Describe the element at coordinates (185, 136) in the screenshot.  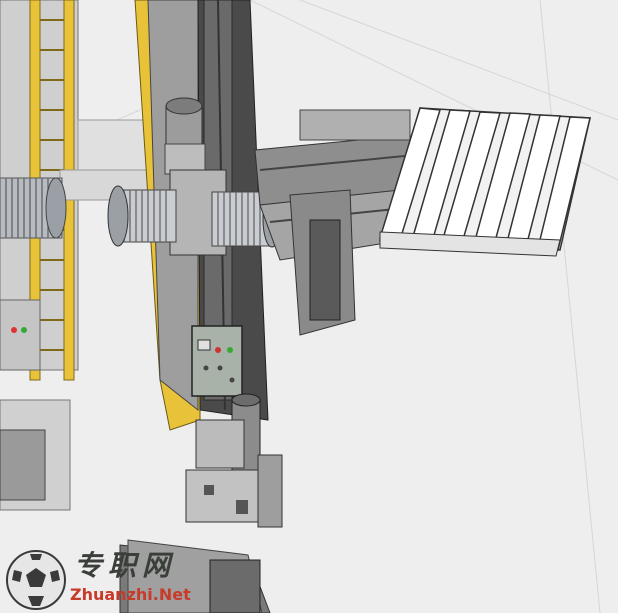
I see `top-motor` at that location.